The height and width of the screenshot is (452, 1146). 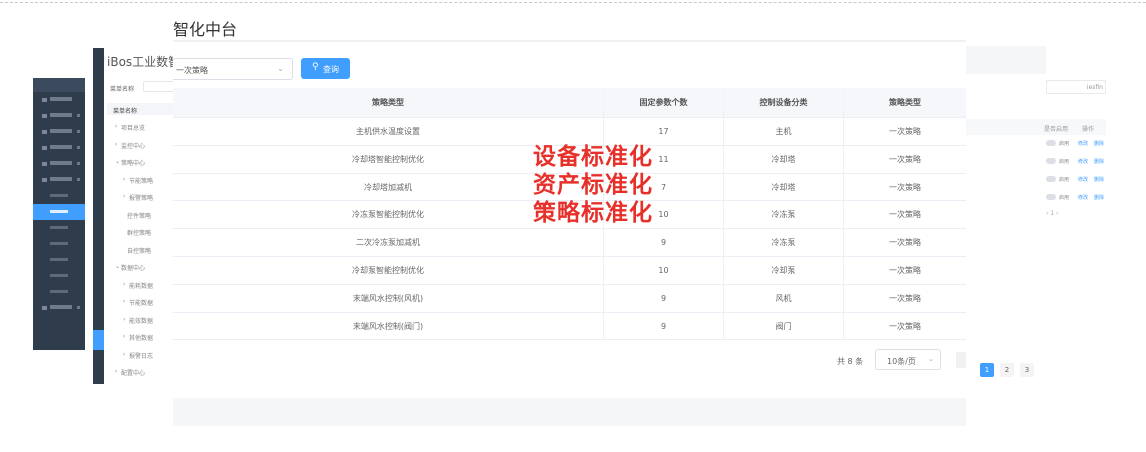 I want to click on tree-row: › 配置中心, so click(x=141, y=372).